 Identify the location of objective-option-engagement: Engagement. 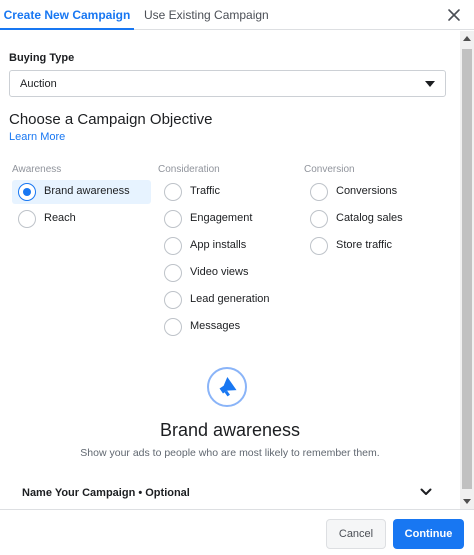
(228, 219).